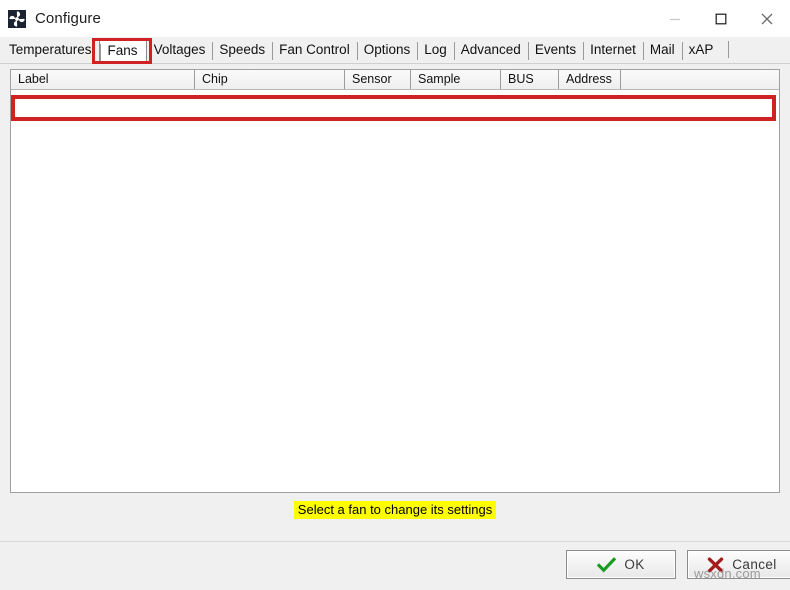  I want to click on title-bar: Configure, so click(395, 18).